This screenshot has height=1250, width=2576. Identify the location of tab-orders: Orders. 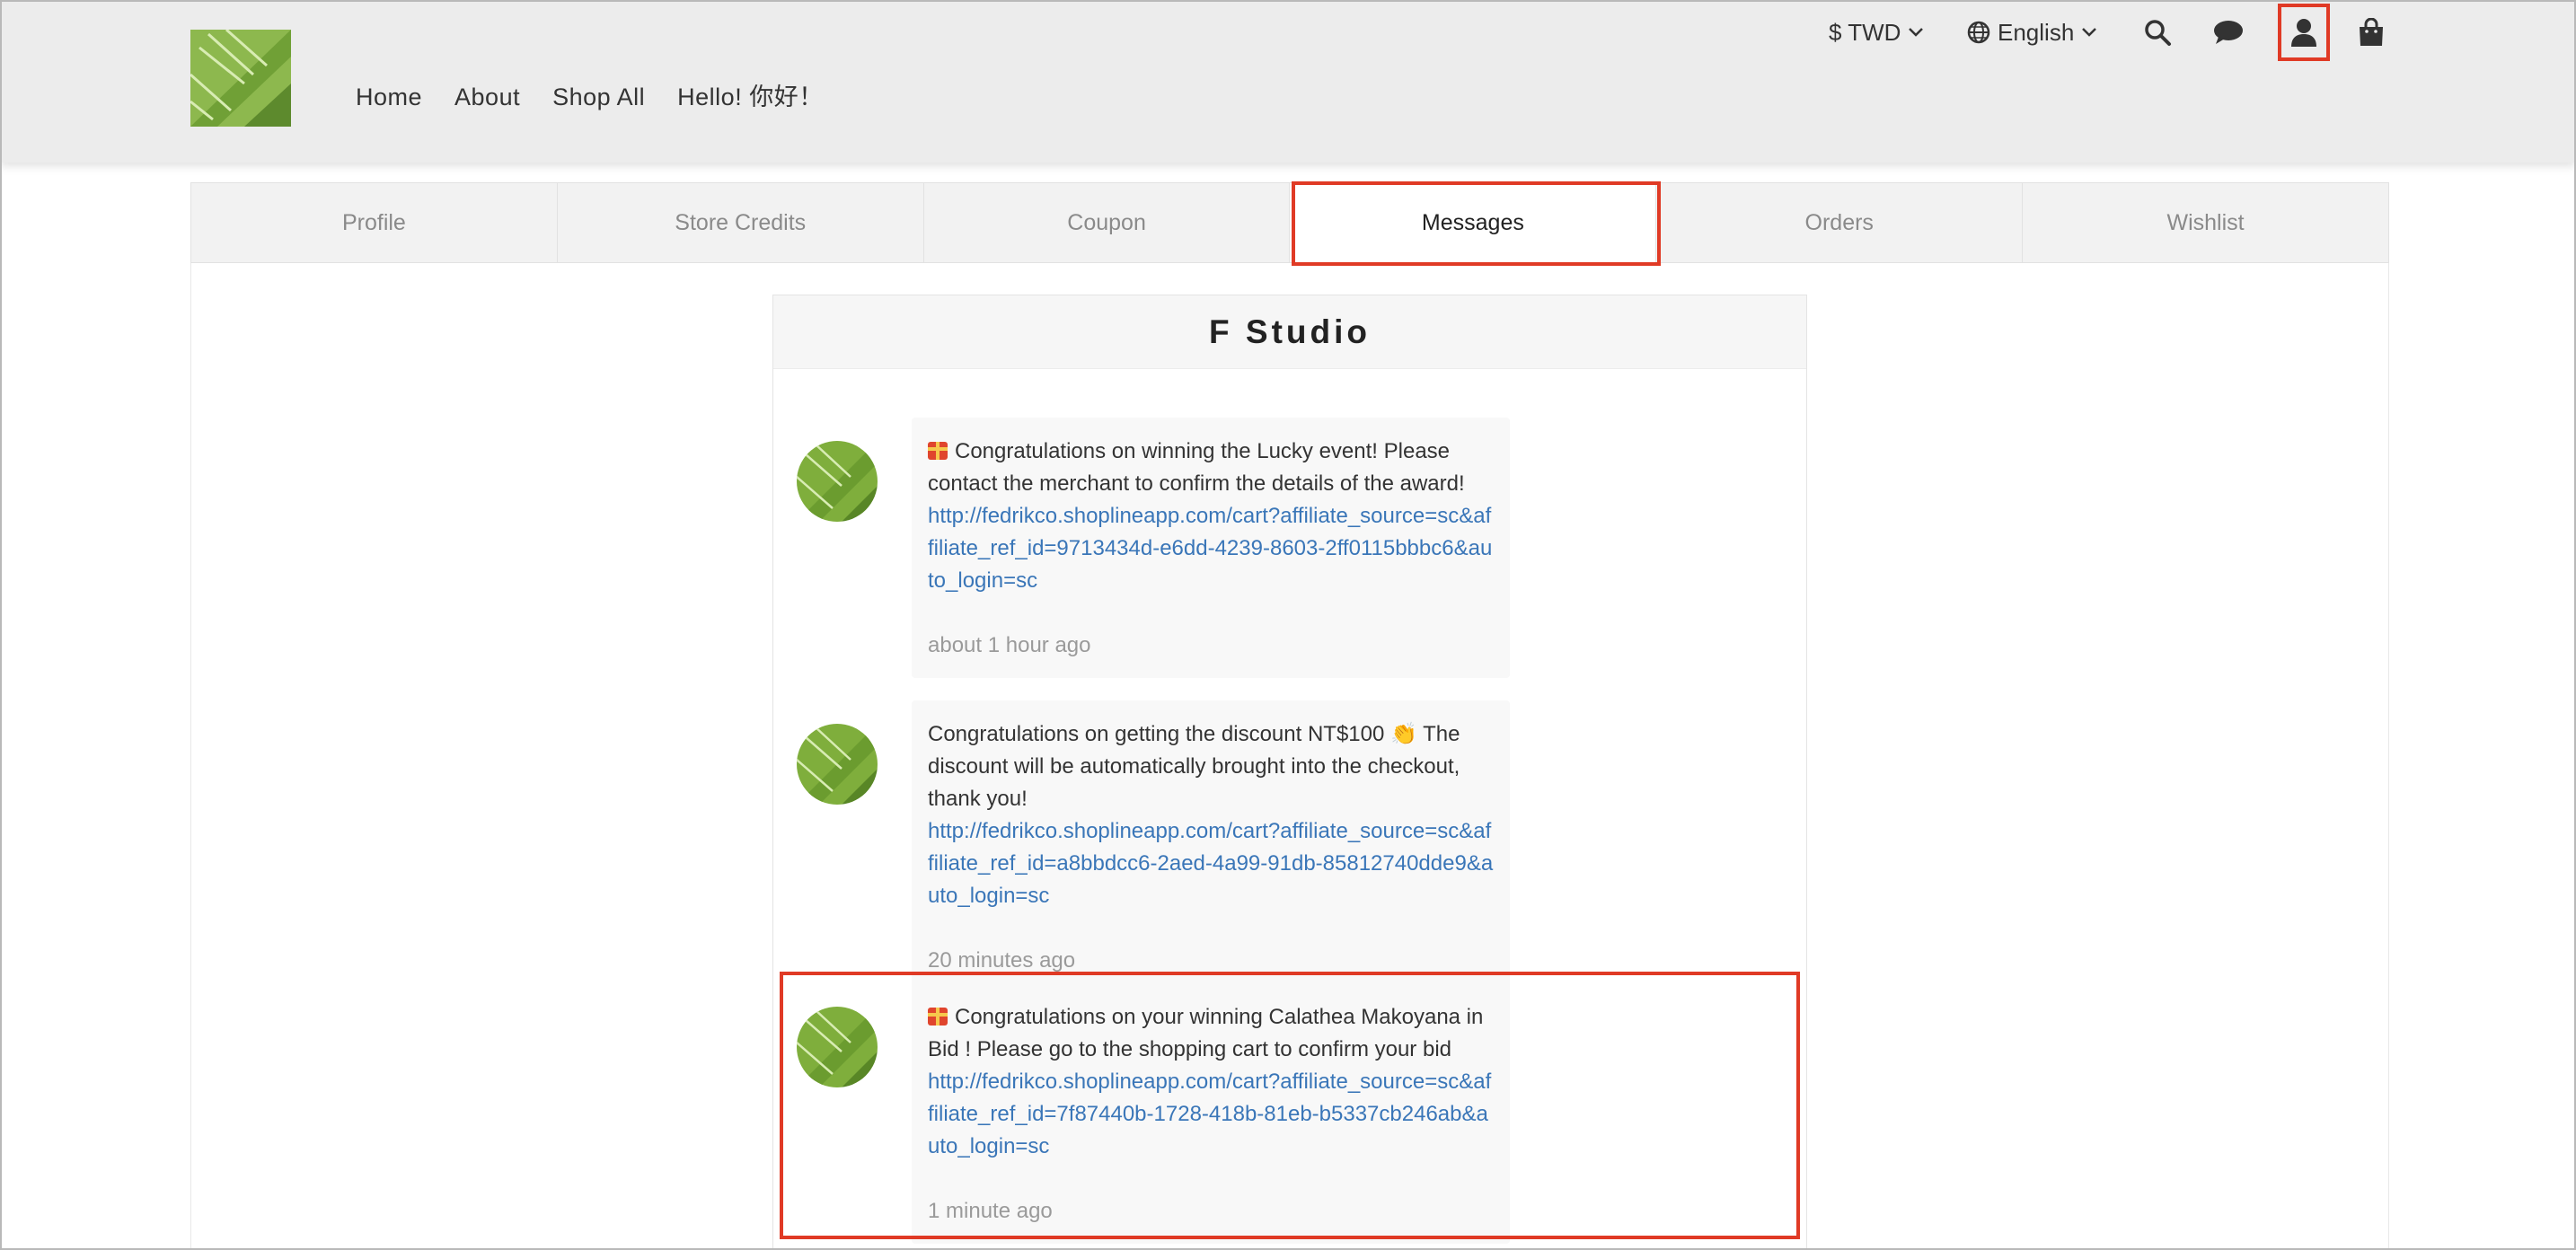
(1840, 222).